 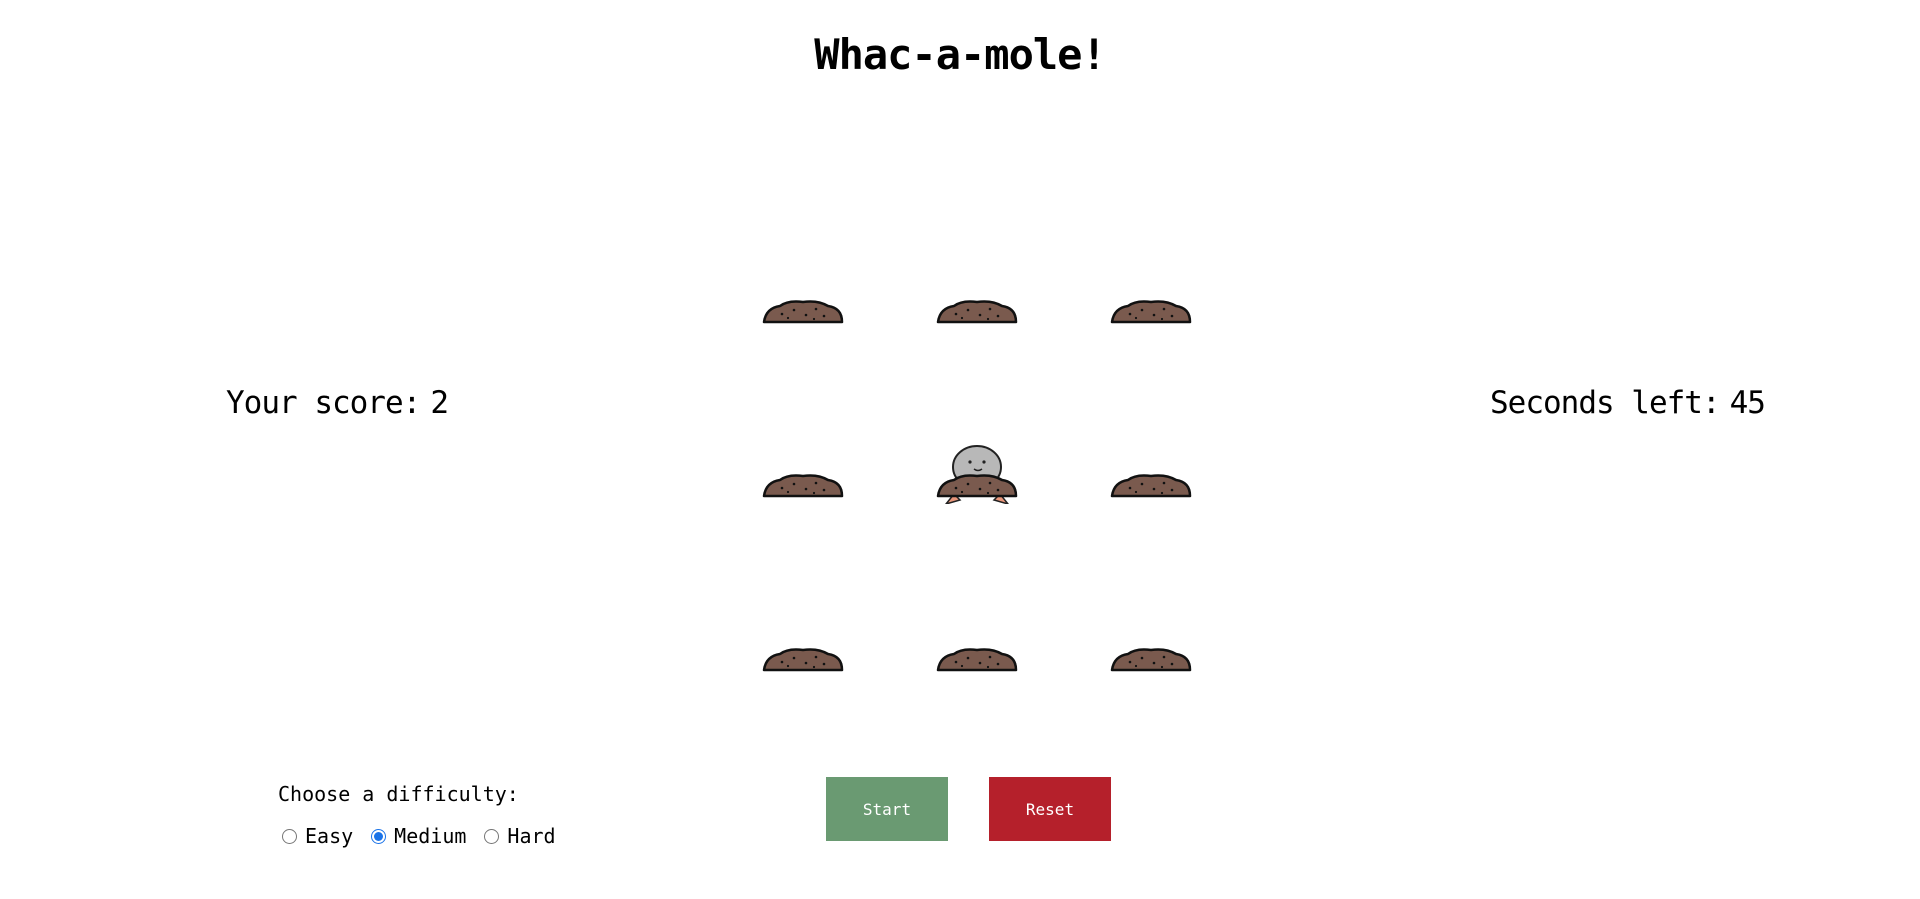 I want to click on score-value: 2, so click(x=439, y=403).